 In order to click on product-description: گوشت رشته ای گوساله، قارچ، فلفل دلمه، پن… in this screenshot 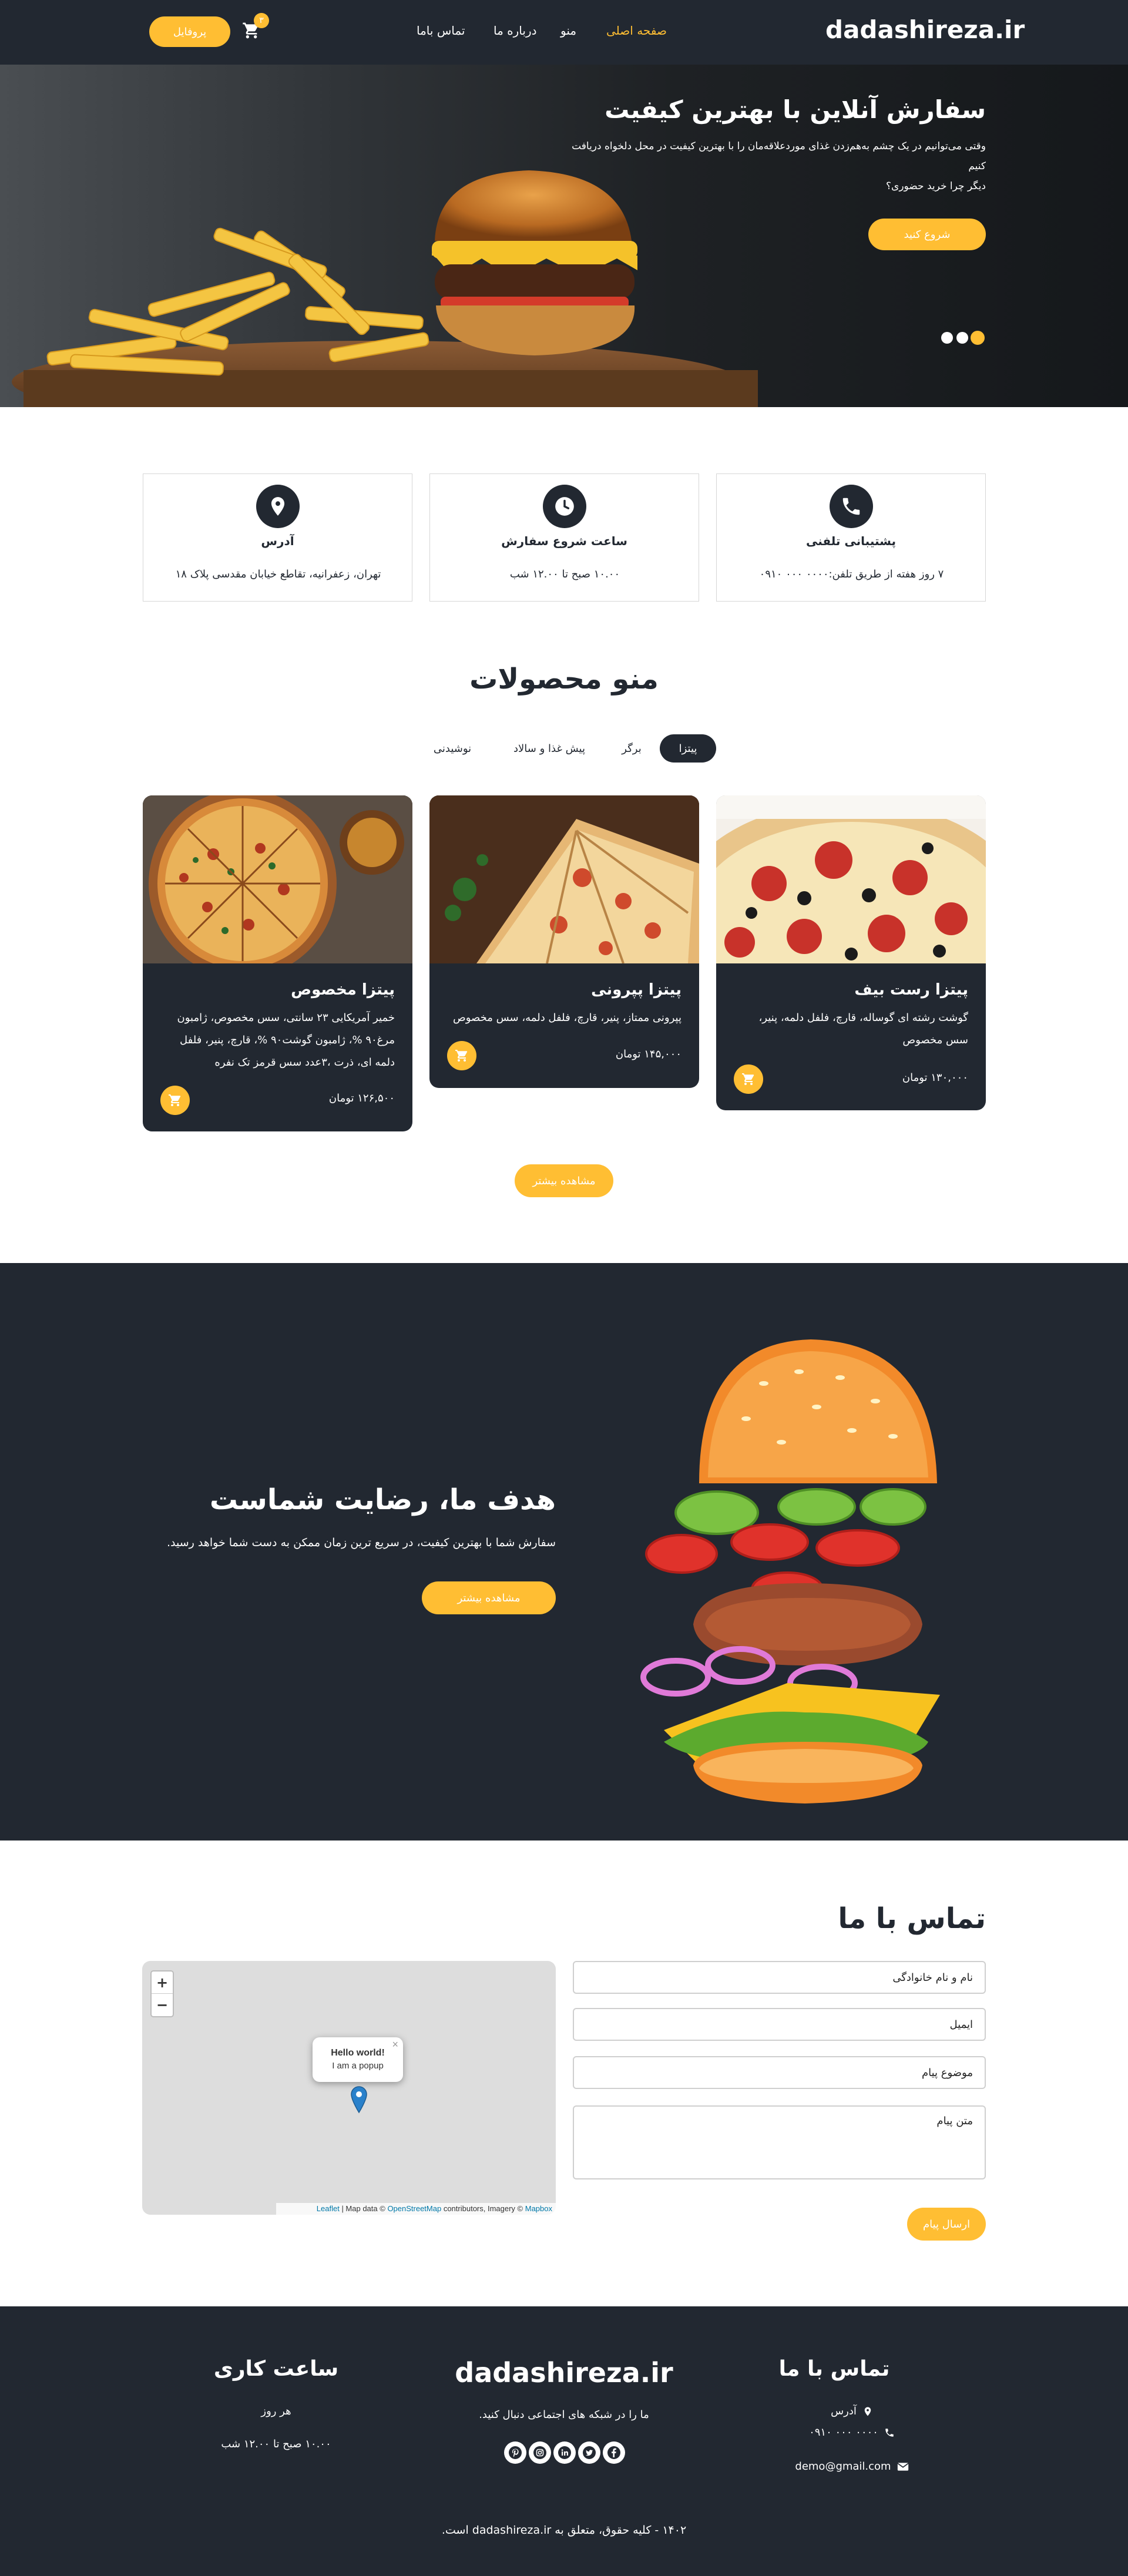, I will do `click(851, 1029)`.